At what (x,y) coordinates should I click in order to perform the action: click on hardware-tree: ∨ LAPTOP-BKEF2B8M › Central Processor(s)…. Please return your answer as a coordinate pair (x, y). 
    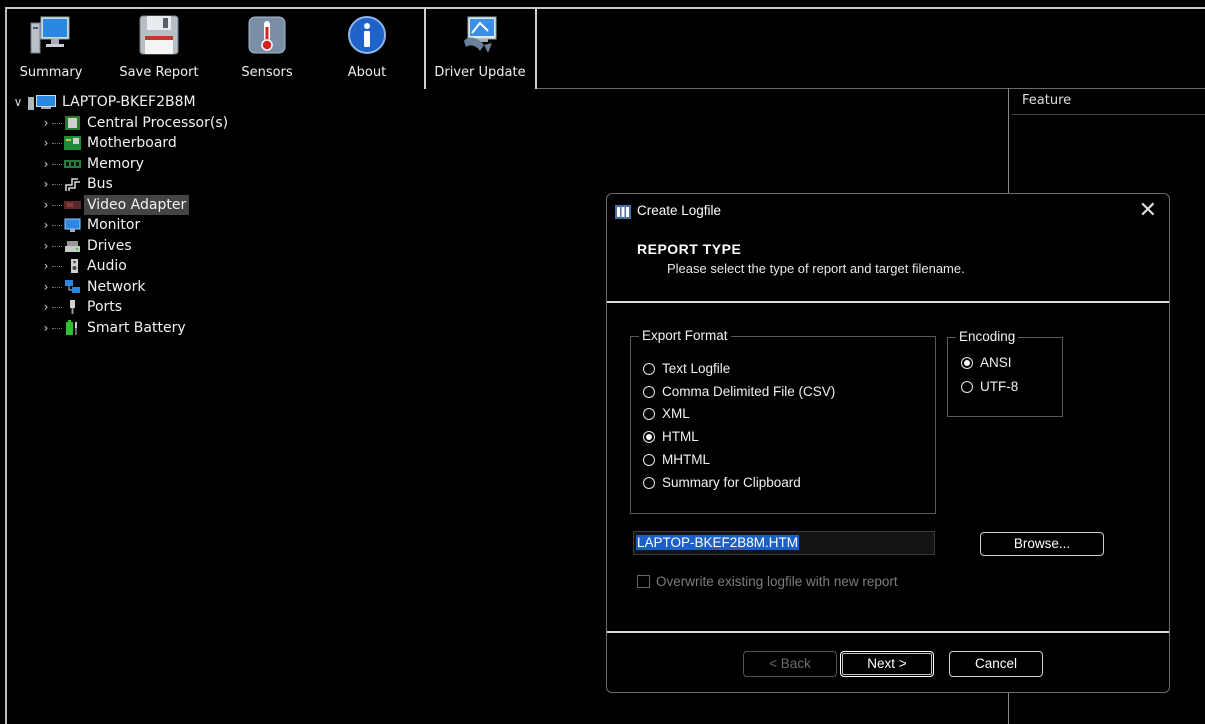
    Looking at the image, I should click on (212, 215).